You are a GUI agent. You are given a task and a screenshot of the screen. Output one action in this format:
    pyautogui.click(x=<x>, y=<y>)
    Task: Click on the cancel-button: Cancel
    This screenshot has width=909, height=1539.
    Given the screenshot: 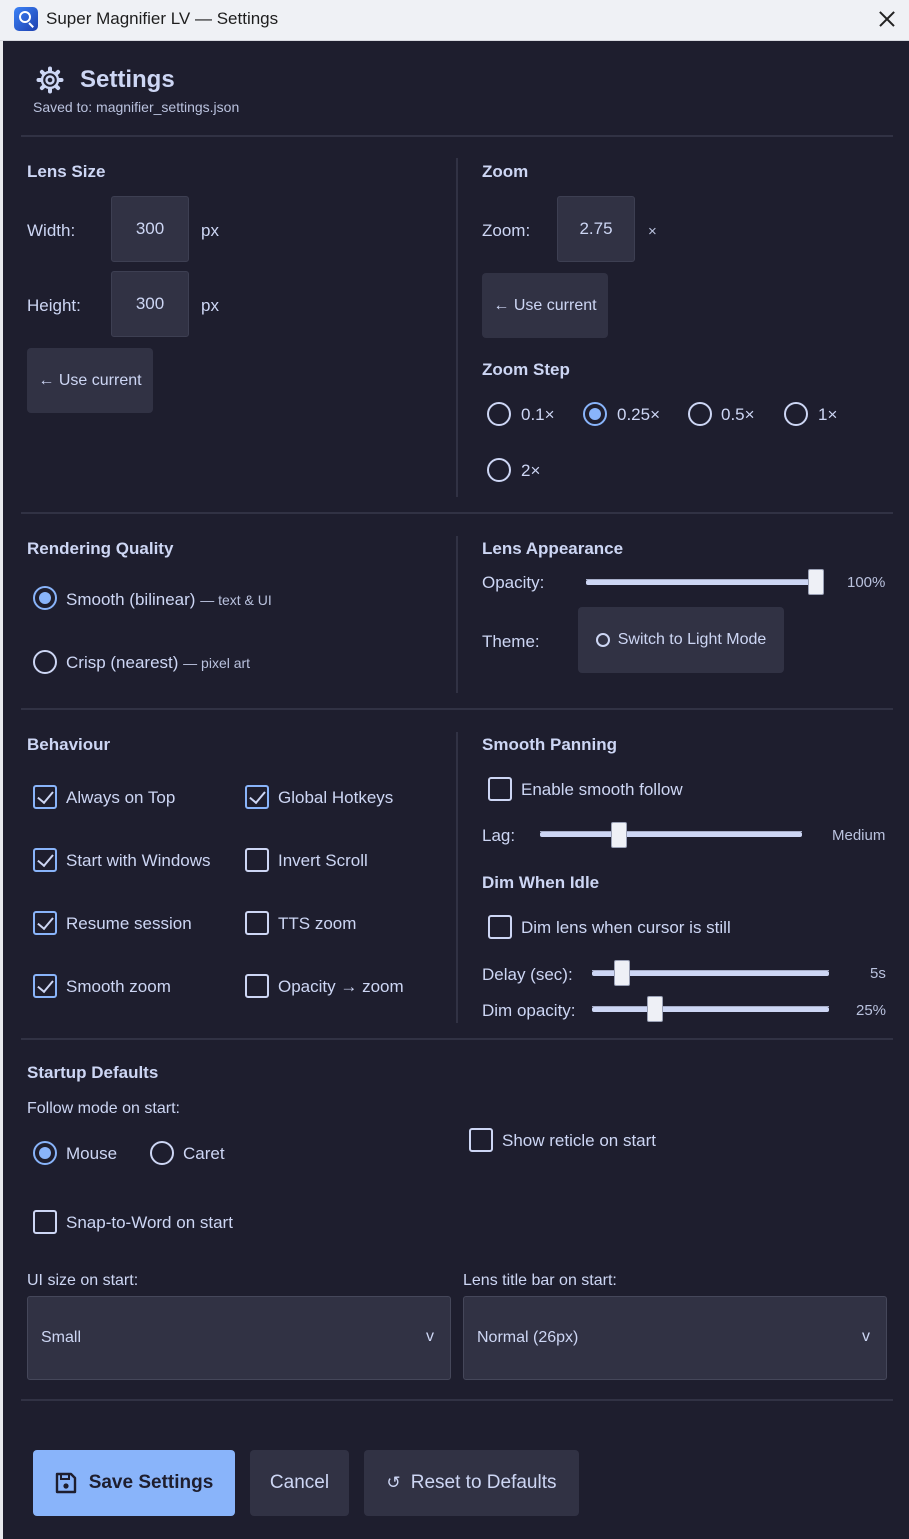 What is the action you would take?
    pyautogui.click(x=299, y=1483)
    